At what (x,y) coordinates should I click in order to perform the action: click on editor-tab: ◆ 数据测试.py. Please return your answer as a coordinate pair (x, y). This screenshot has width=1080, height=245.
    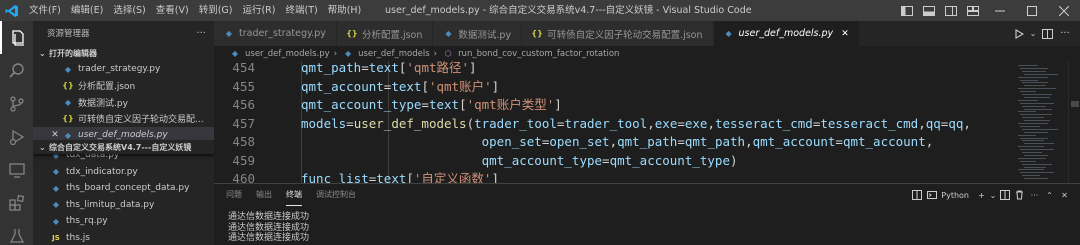
    Looking at the image, I should click on (478, 33).